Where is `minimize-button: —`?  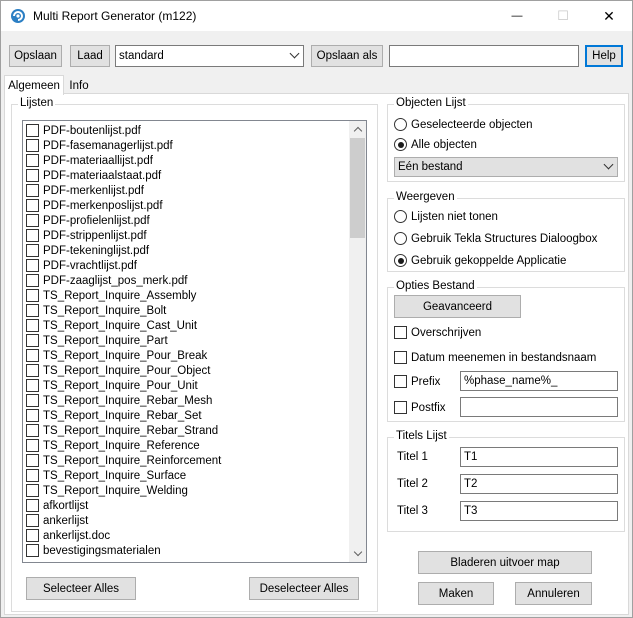 minimize-button: — is located at coordinates (517, 16).